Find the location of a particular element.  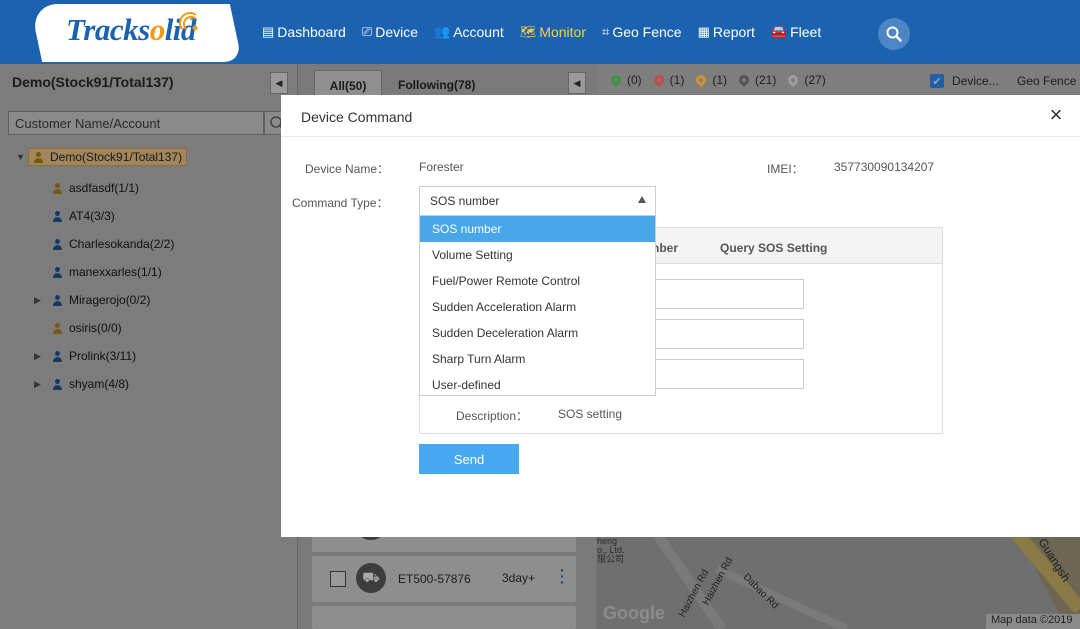

tab-following: Following(78) is located at coordinates (436, 85).